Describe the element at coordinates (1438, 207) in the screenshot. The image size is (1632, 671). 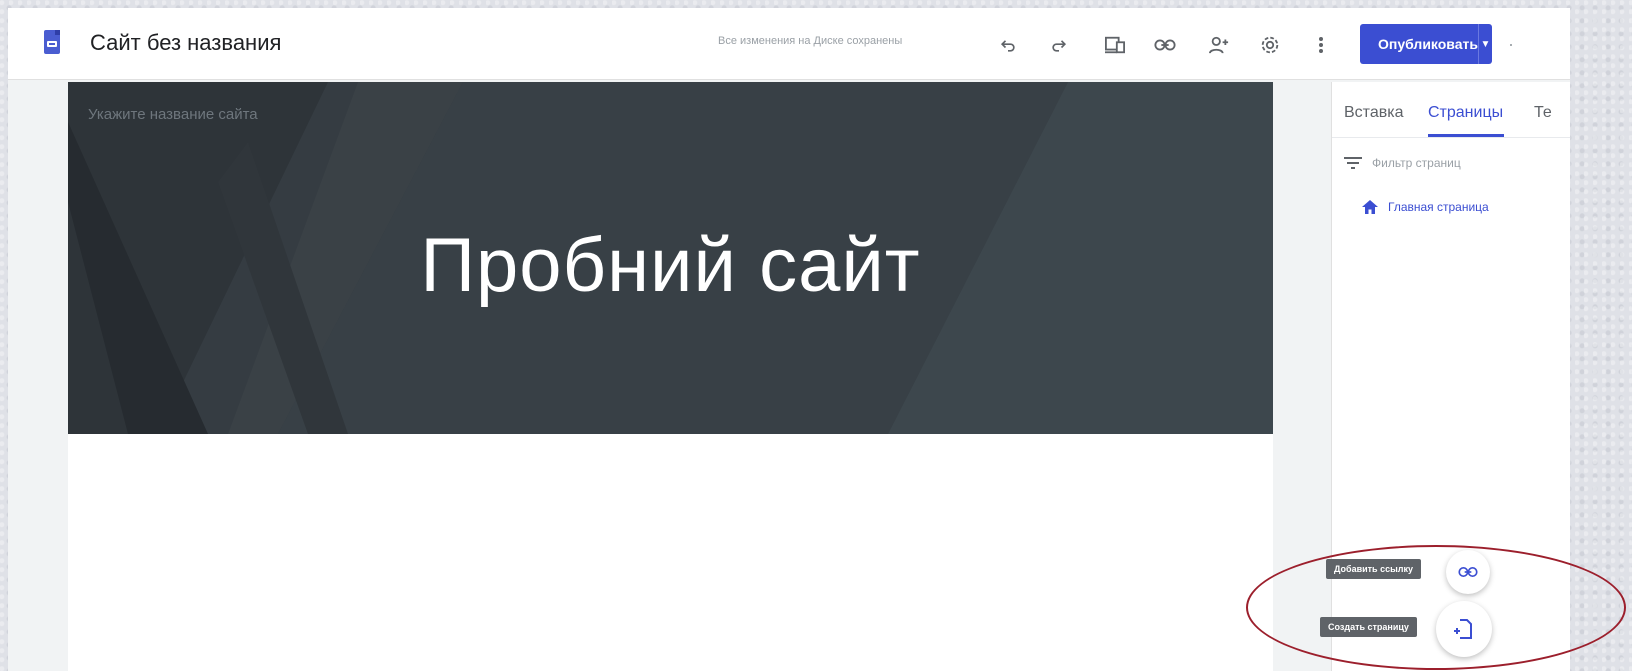
I see `page-item-label: Главная страница` at that location.